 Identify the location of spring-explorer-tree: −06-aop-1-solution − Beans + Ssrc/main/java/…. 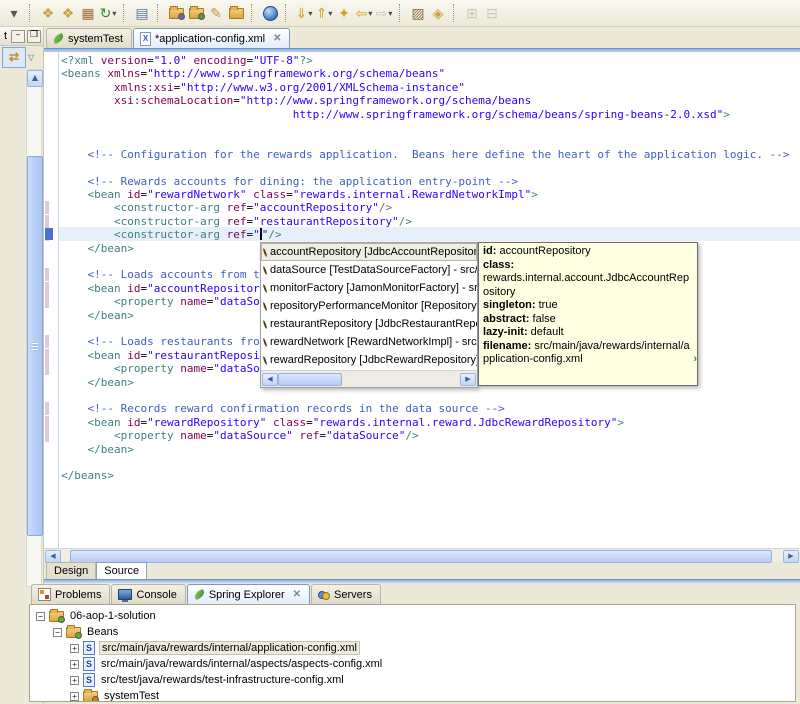
(412, 653).